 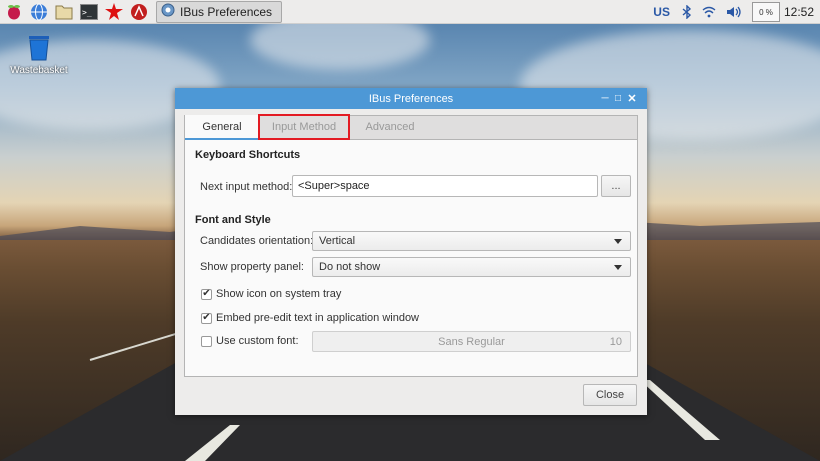 I want to click on desktop-icon-wastebasket: Wastebasket, so click(x=39, y=54).